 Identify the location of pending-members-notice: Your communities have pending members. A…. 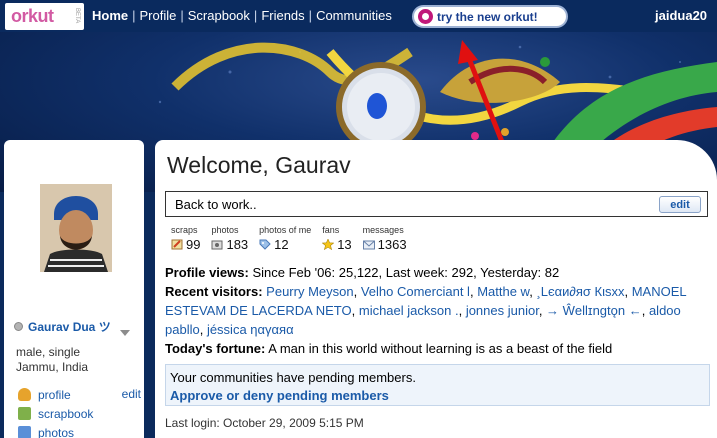
(437, 385).